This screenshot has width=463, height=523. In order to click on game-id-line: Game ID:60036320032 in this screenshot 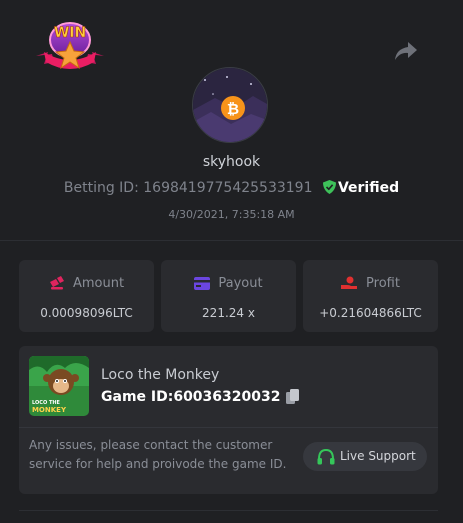, I will do `click(200, 398)`.